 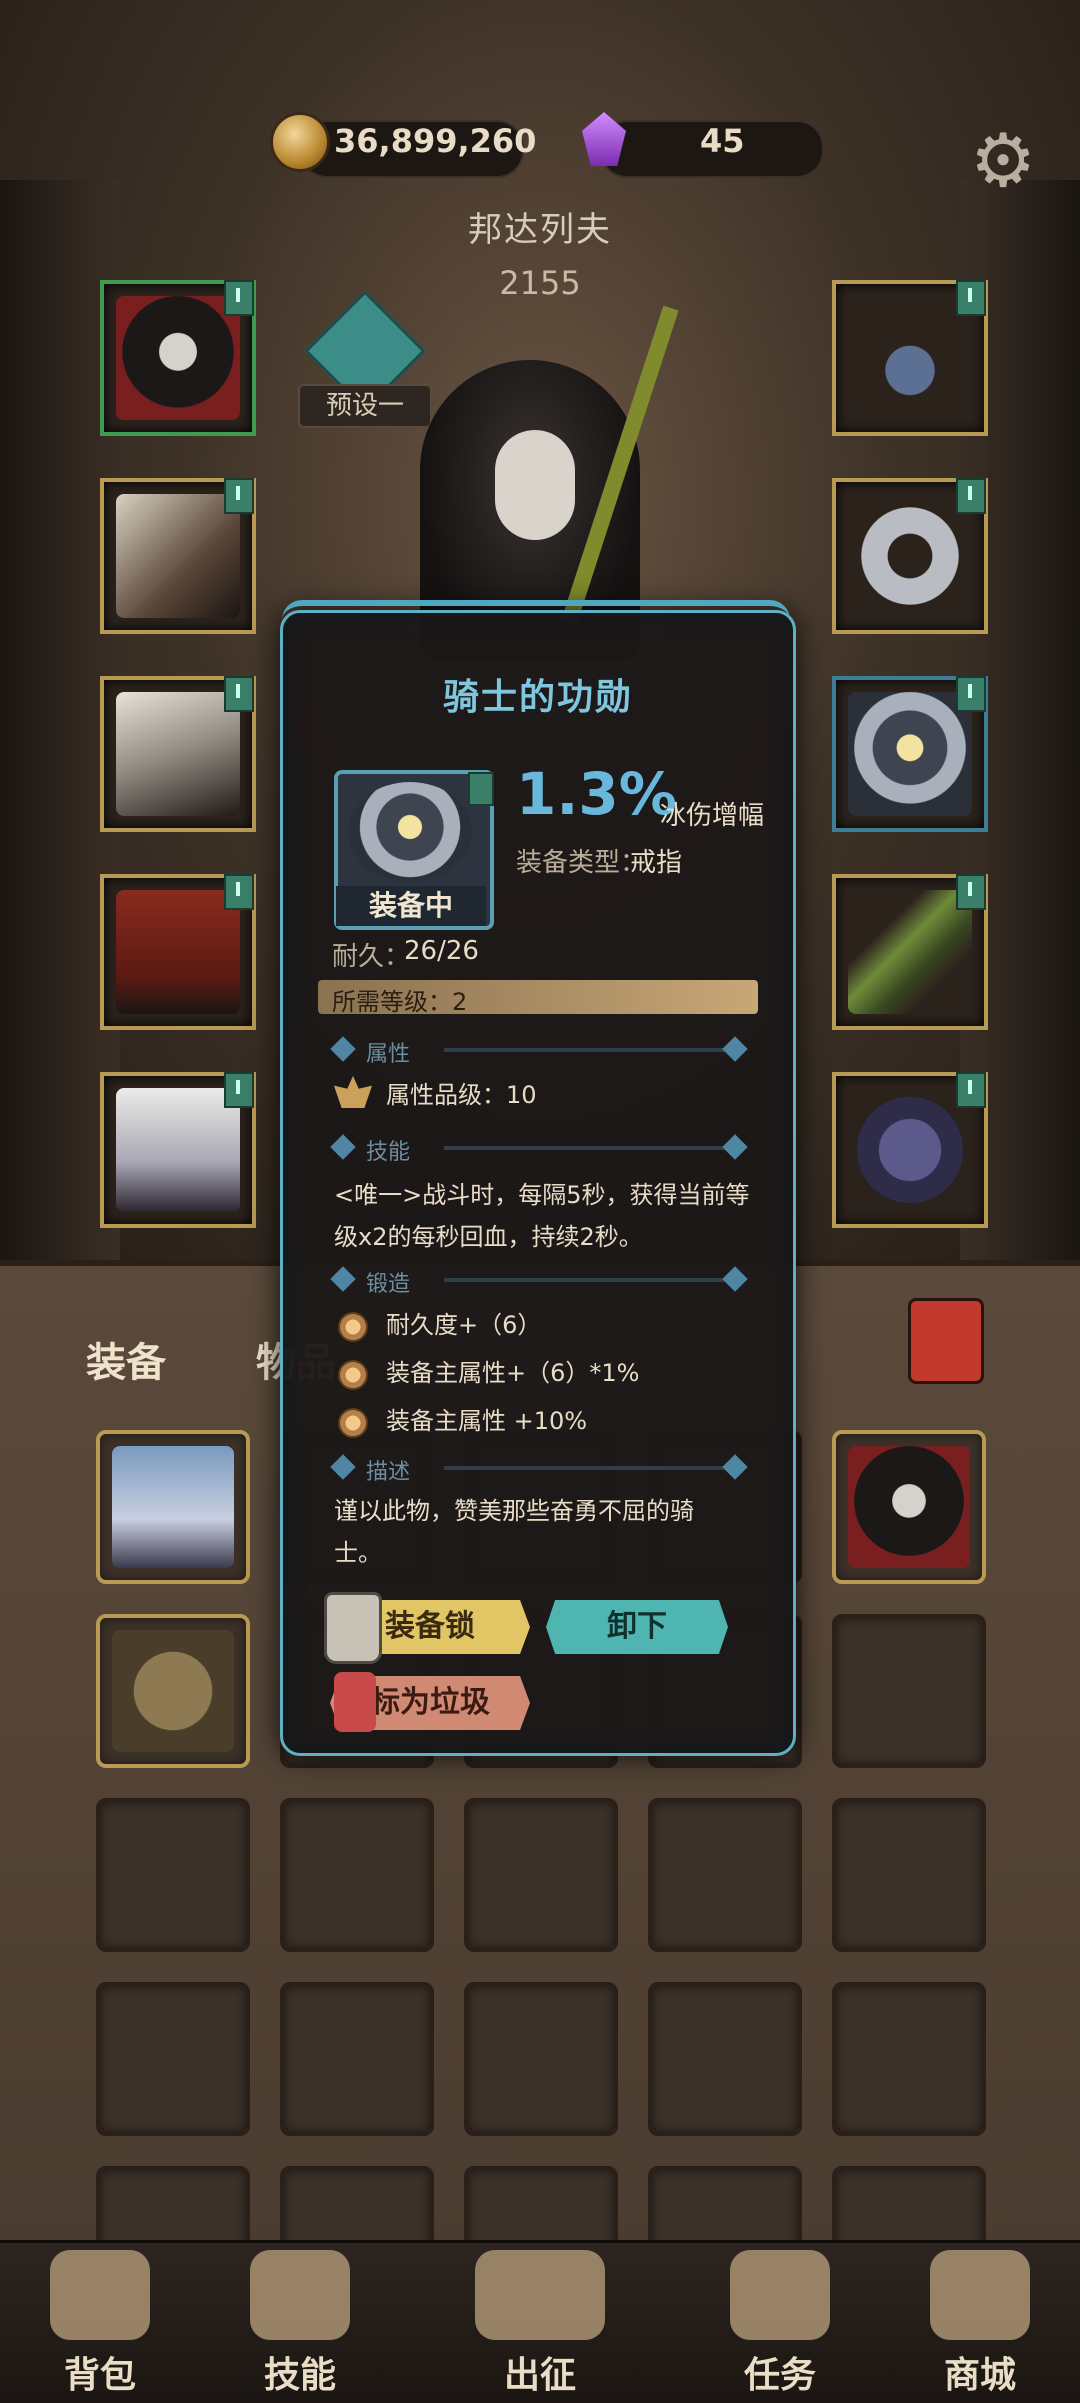 I want to click on equip-slot-offhand, so click(x=910, y=1150).